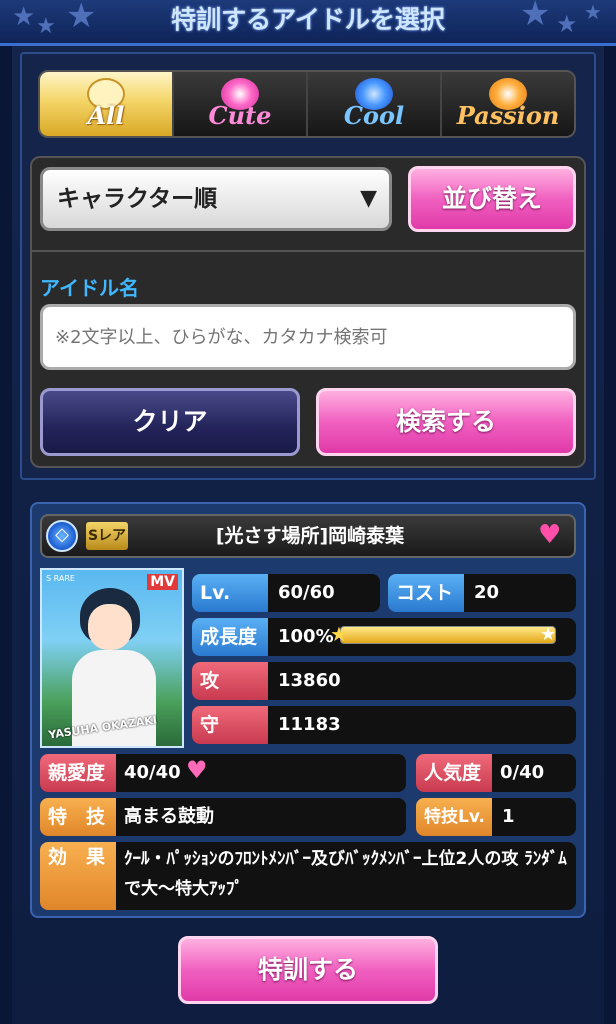 This screenshot has height=1024, width=616. What do you see at coordinates (308, 337) in the screenshot?
I see `idol-name-input` at bounding box center [308, 337].